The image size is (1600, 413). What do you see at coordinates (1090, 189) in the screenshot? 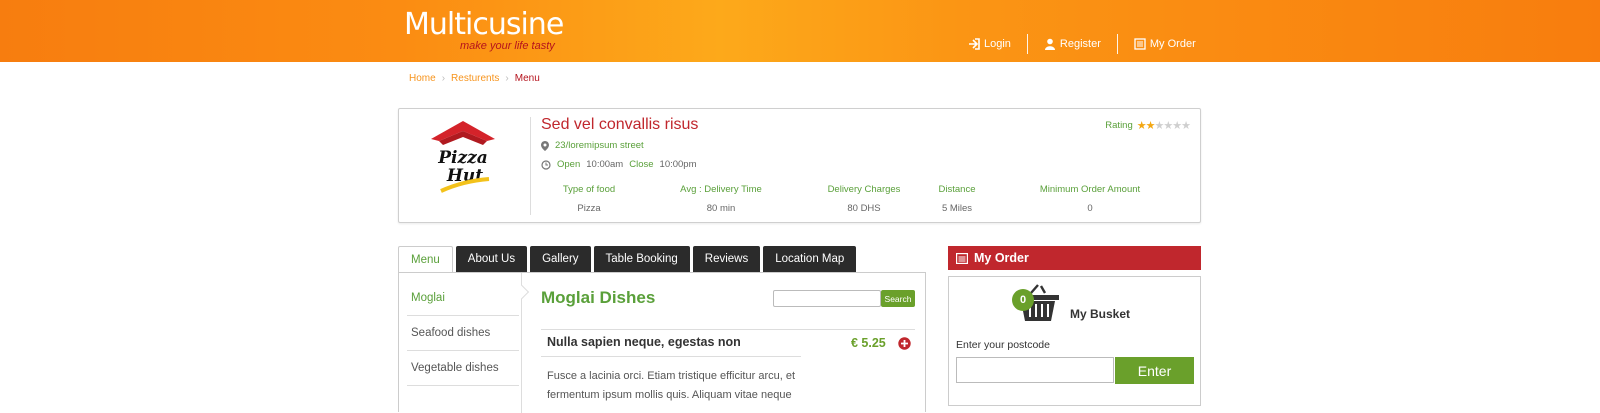
I see `stat-label: Minimum Order Amount` at bounding box center [1090, 189].